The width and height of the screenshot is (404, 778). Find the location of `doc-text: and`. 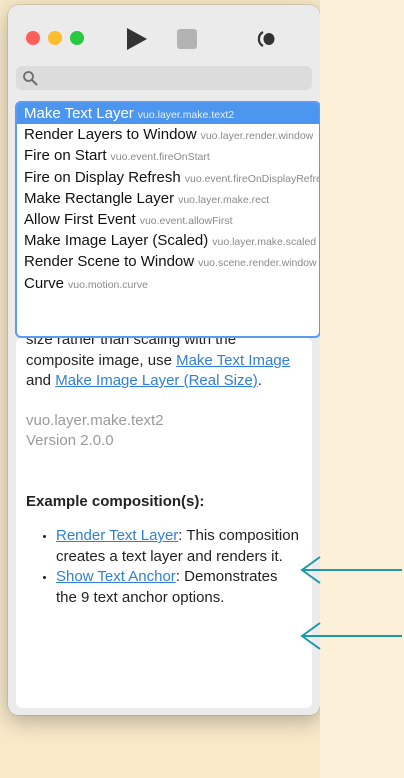

doc-text: and is located at coordinates (41, 380).